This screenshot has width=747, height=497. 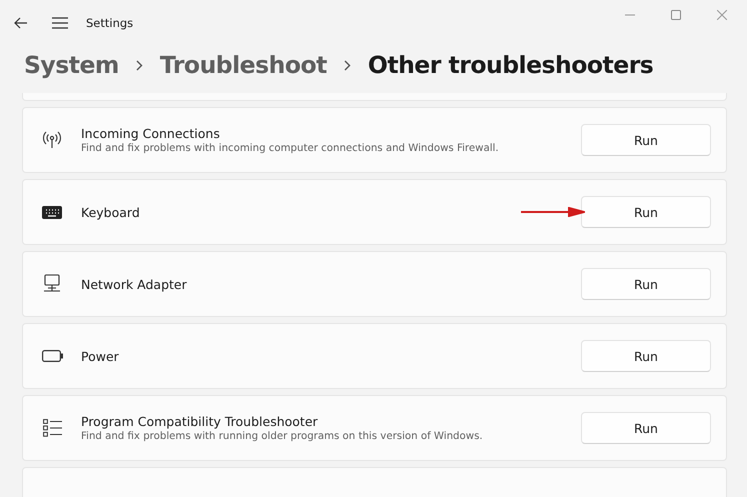 What do you see at coordinates (110, 23) in the screenshot?
I see `window-title: Settings` at bounding box center [110, 23].